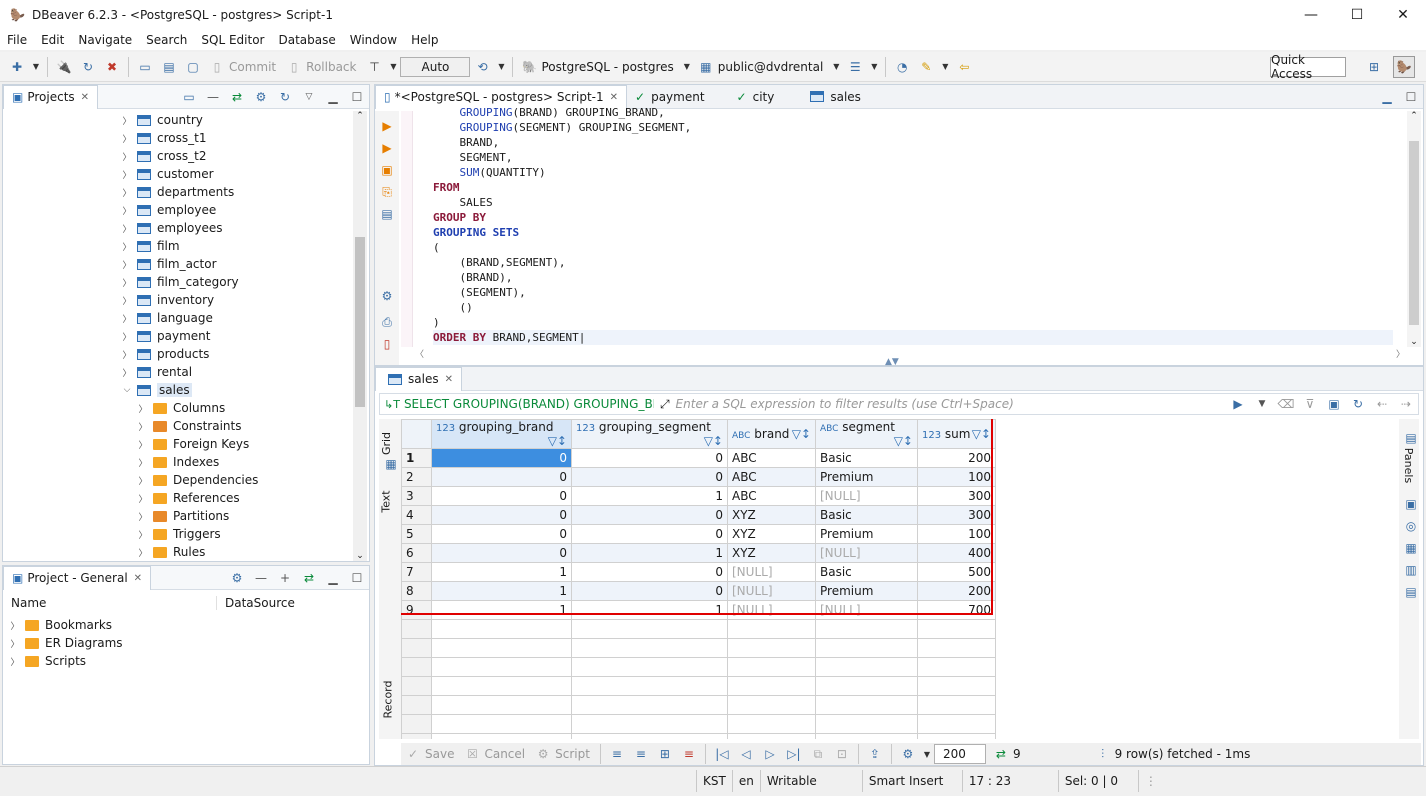 This screenshot has width=1426, height=796. Describe the element at coordinates (419, 353) in the screenshot. I see `scroll-left-icon: 〈` at that location.